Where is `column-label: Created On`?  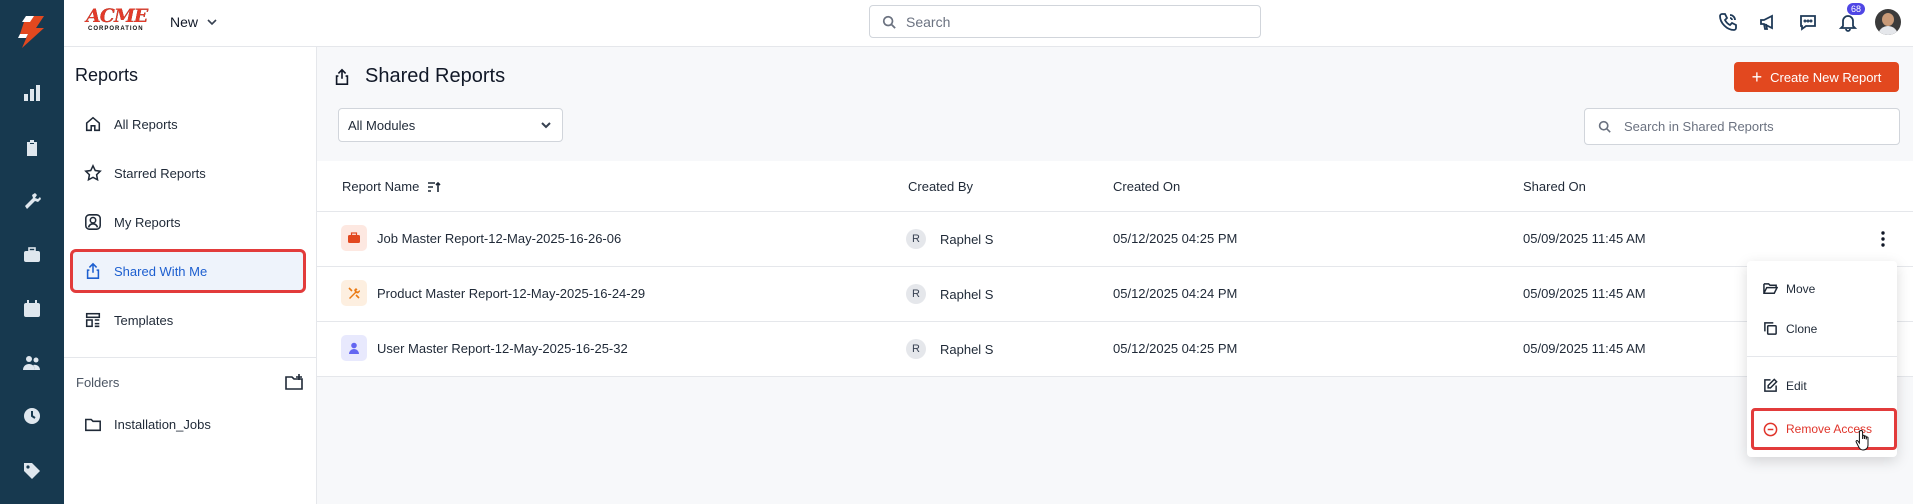 column-label: Created On is located at coordinates (1147, 186).